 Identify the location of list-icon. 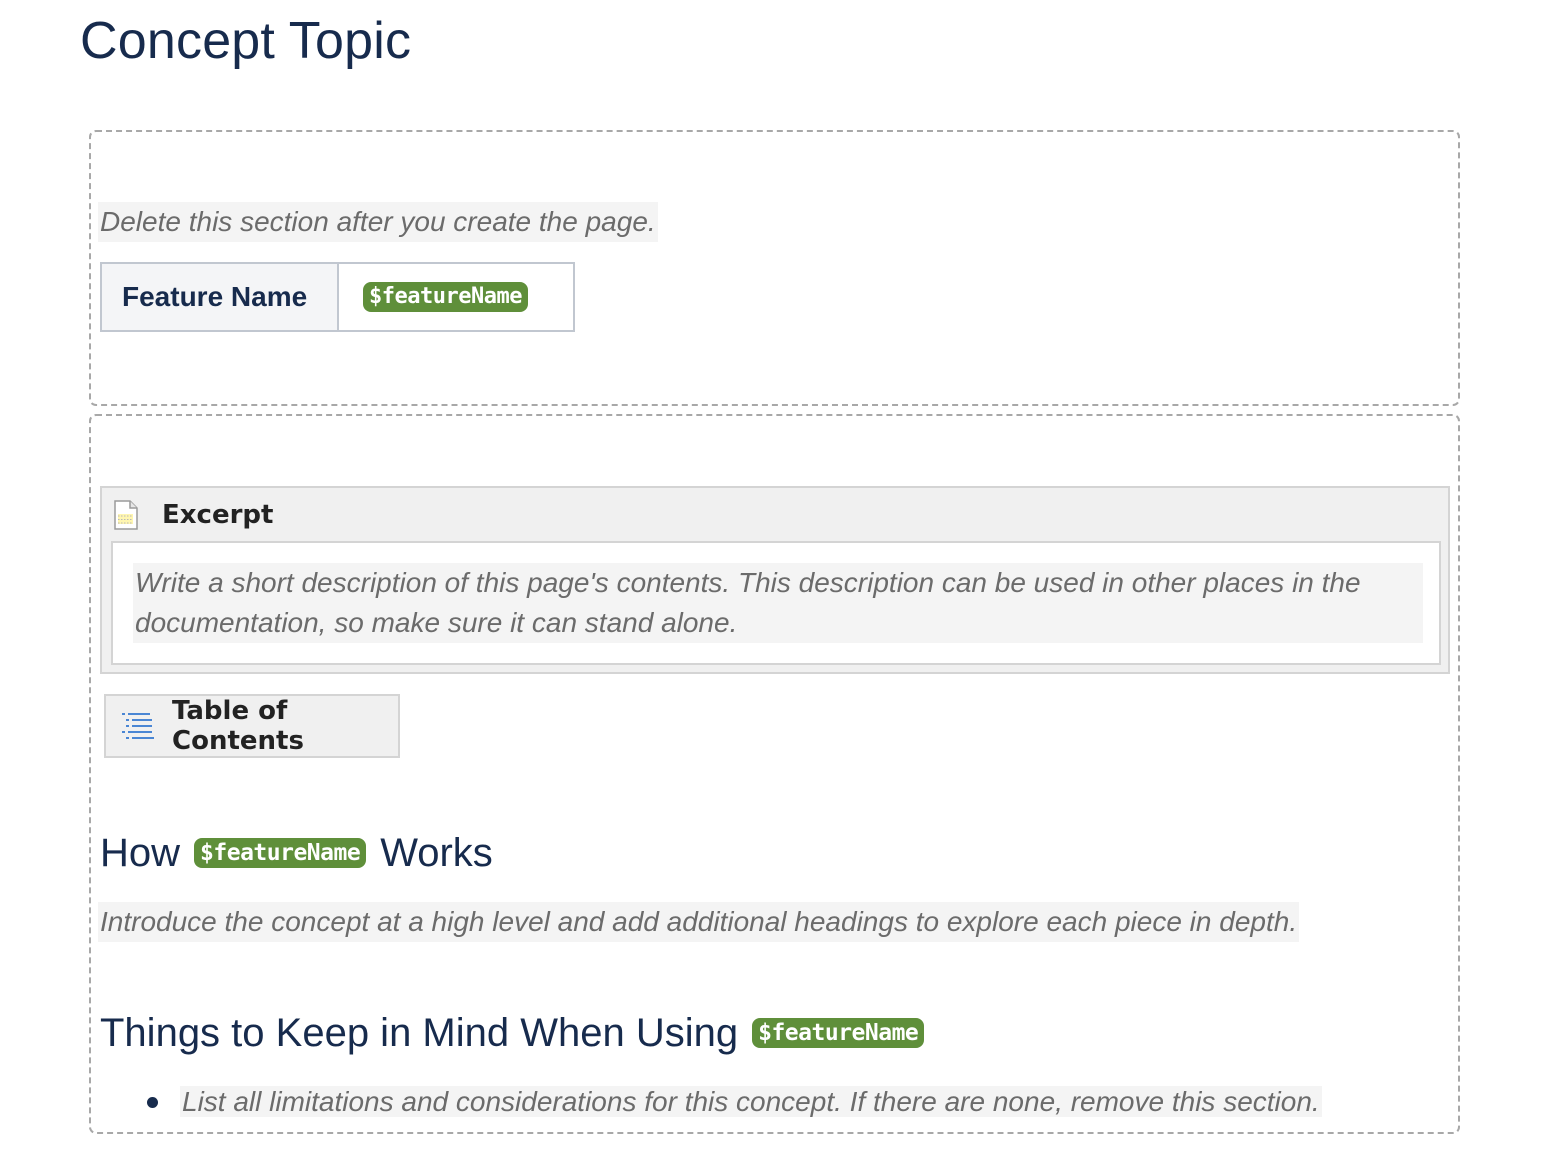
(139, 726).